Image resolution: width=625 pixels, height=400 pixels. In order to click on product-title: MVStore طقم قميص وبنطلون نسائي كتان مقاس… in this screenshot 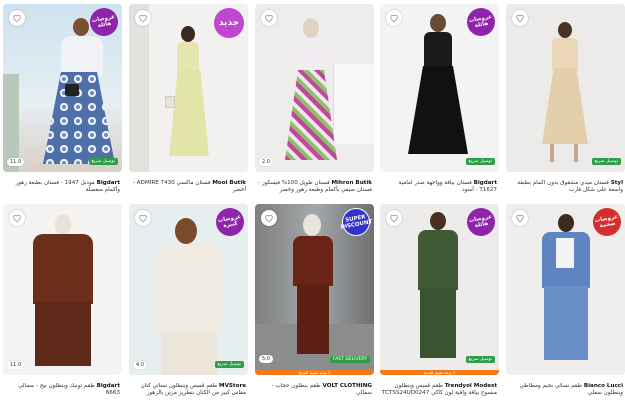, I will do `click(188, 390)`.